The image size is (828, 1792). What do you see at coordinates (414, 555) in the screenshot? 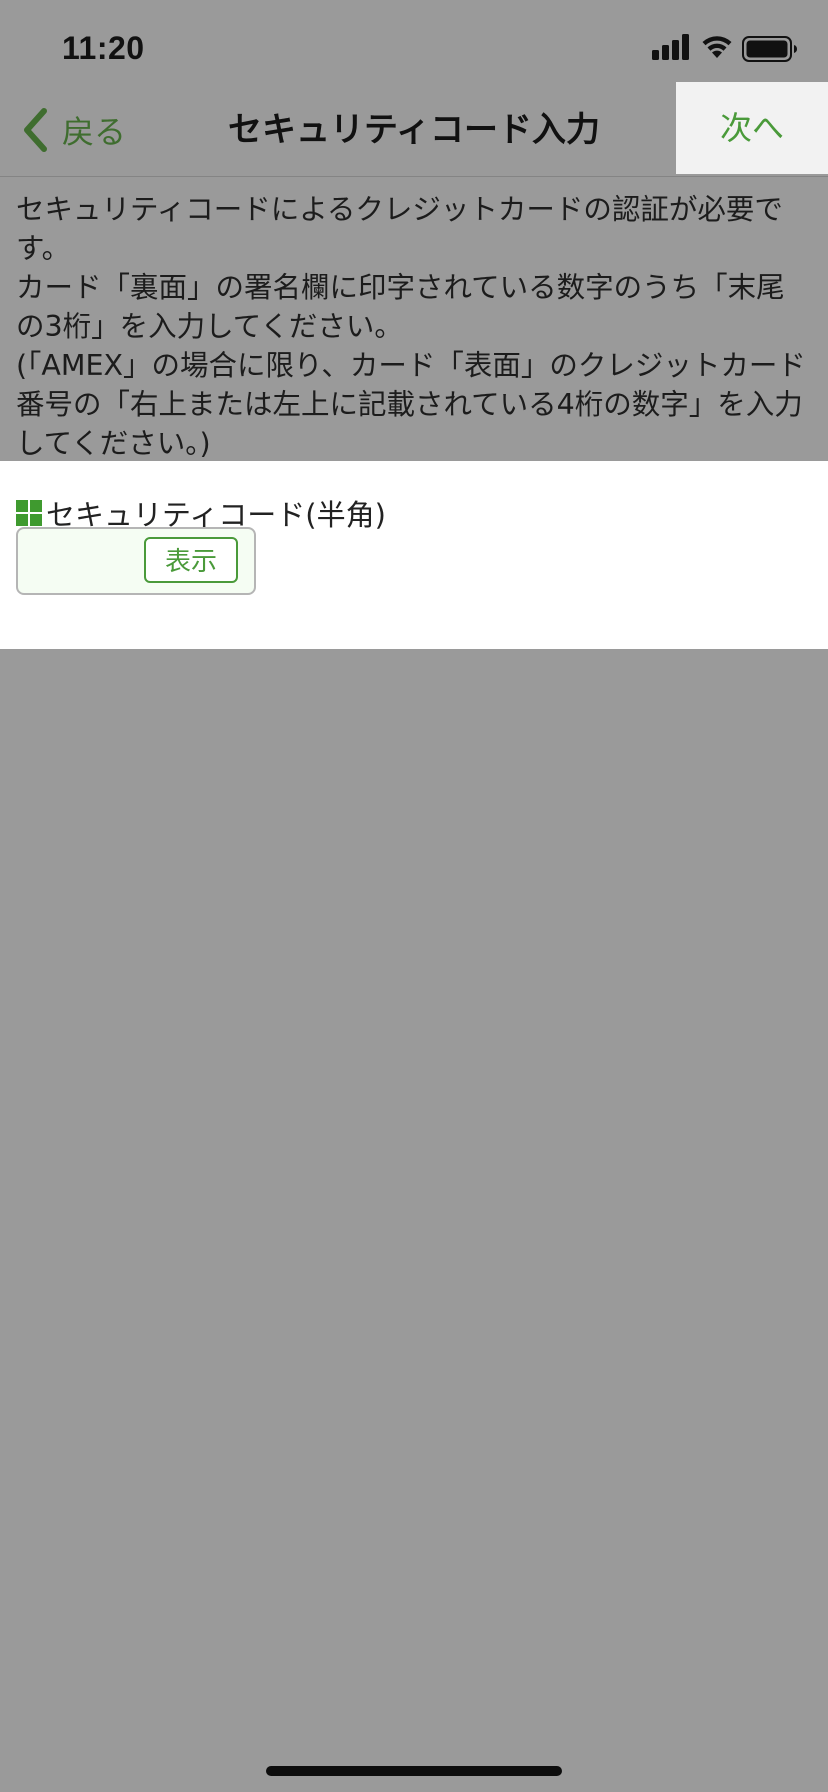
I see `security-code-panel: セキュリティコード(半角) 表示` at bounding box center [414, 555].